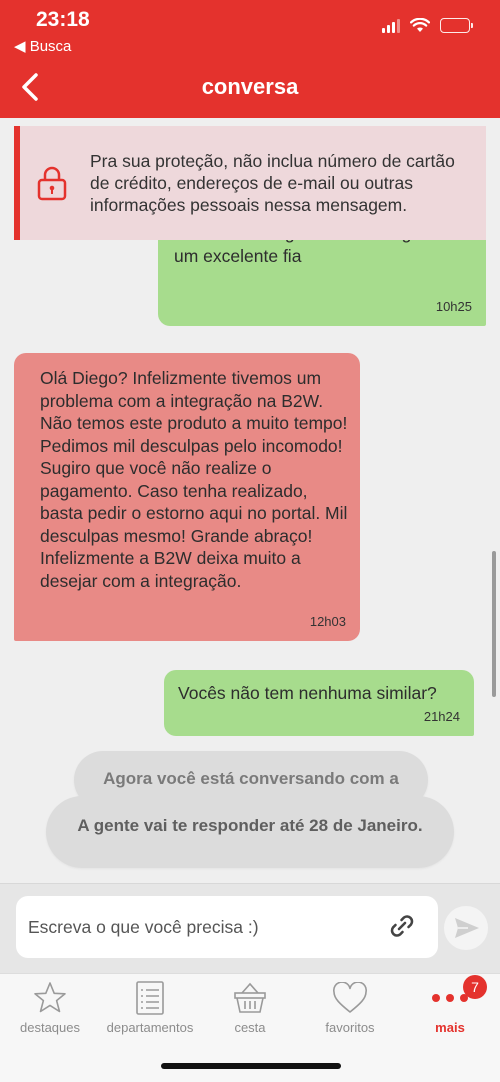 The width and height of the screenshot is (500, 1082). I want to click on notification-badge: 7, so click(475, 987).